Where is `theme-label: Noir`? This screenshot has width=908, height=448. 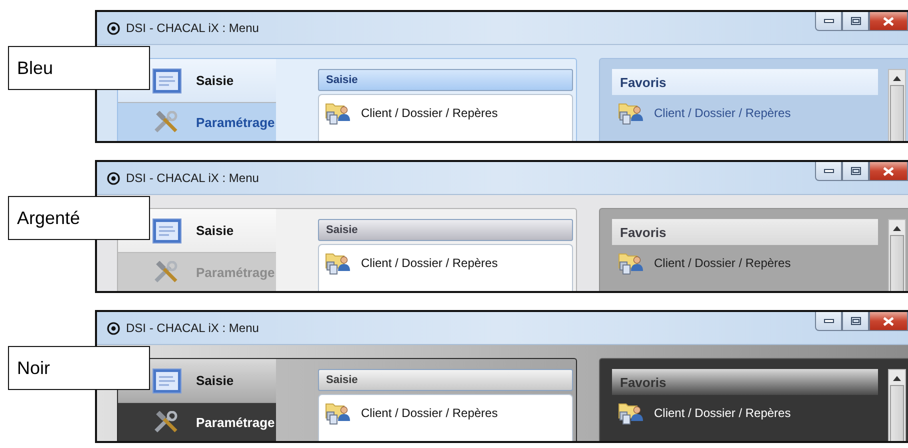
theme-label: Noir is located at coordinates (79, 368).